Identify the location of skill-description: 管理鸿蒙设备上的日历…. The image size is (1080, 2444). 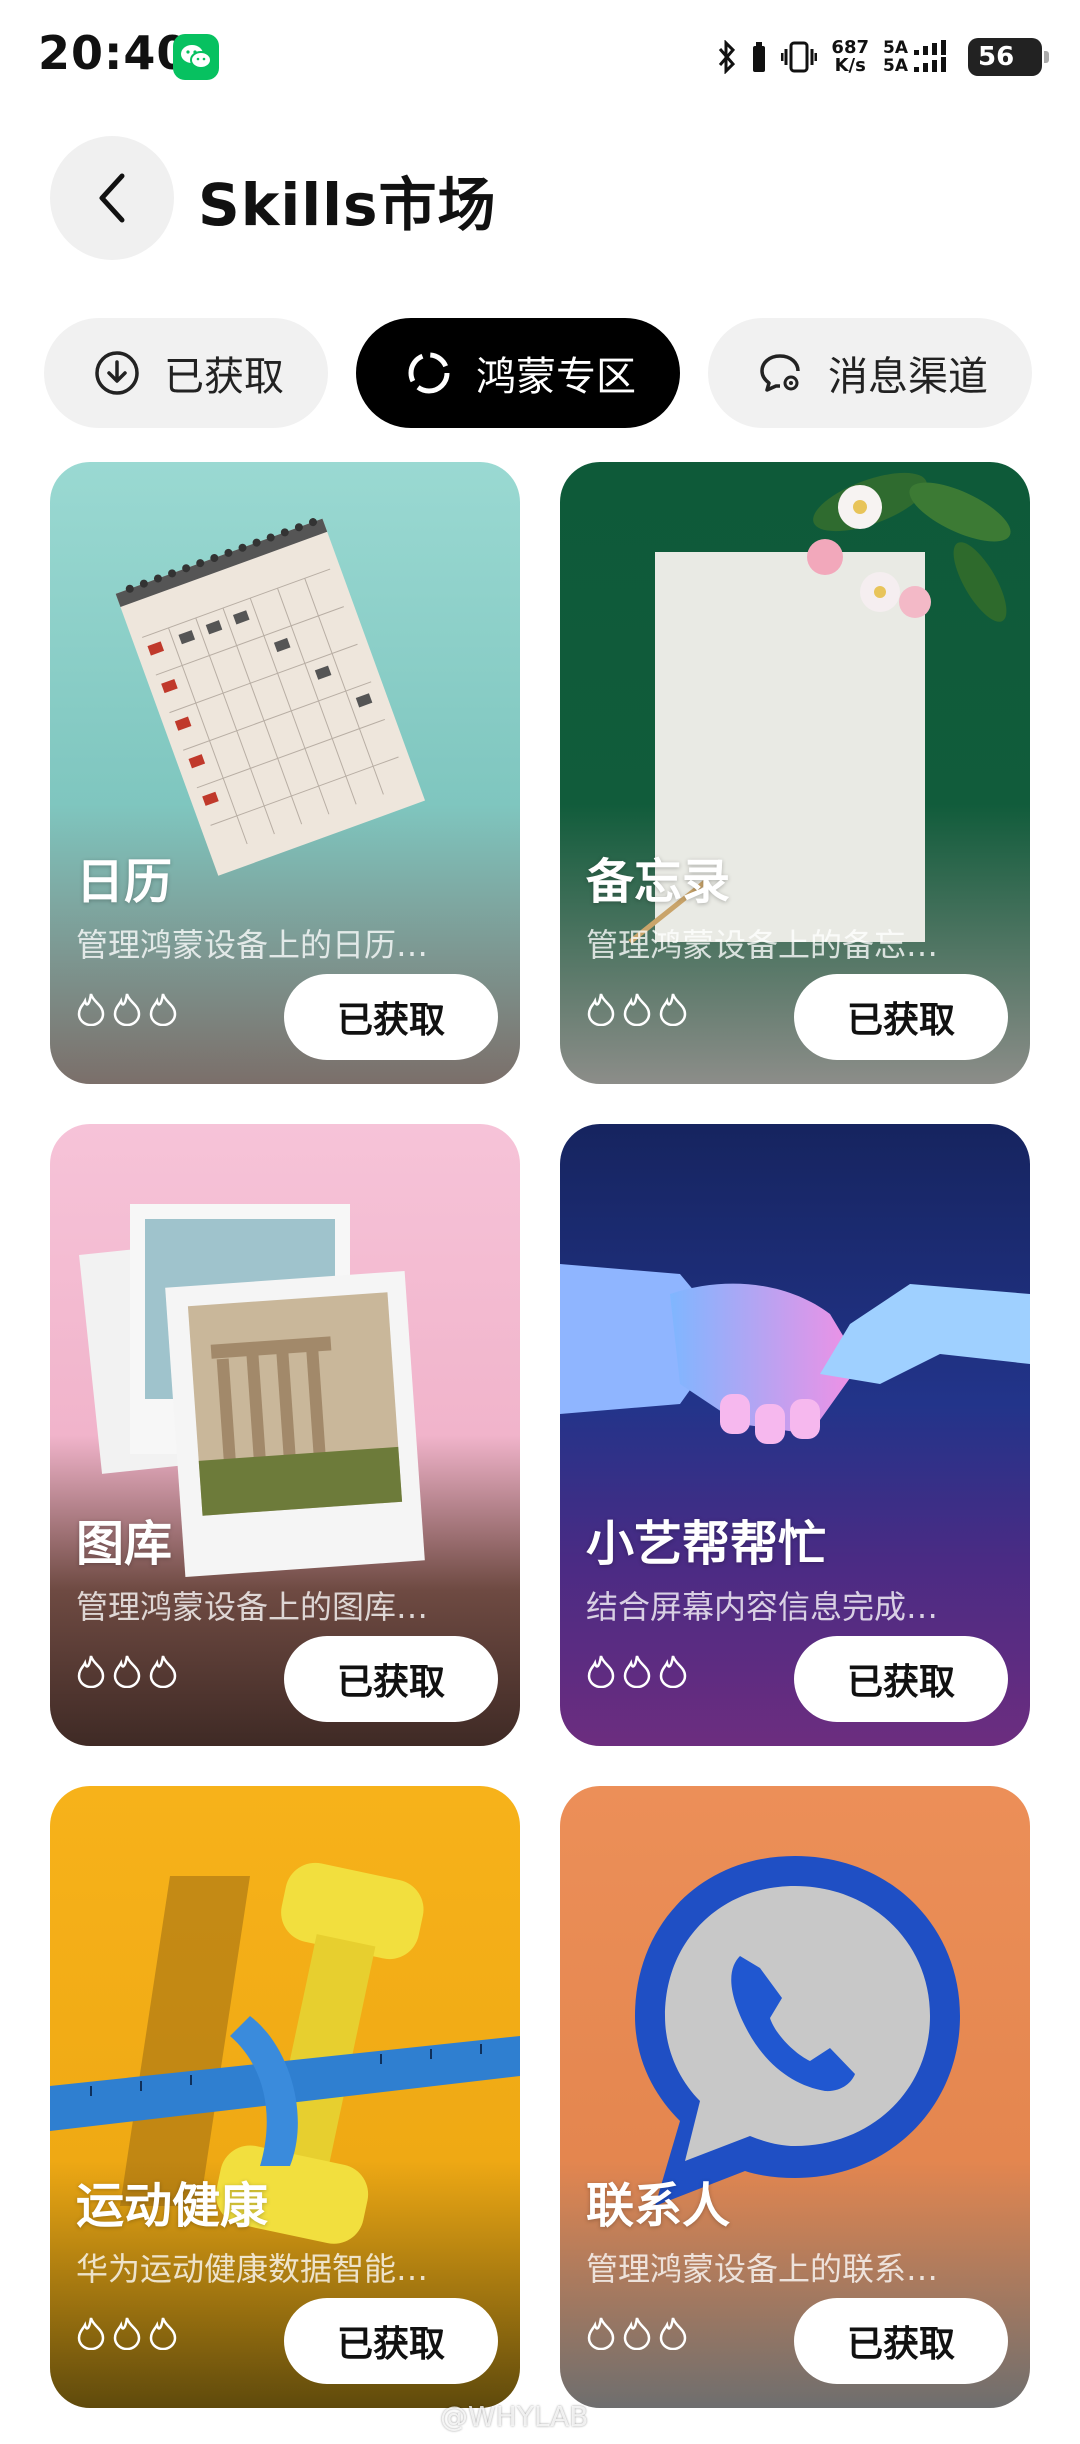
(252, 945).